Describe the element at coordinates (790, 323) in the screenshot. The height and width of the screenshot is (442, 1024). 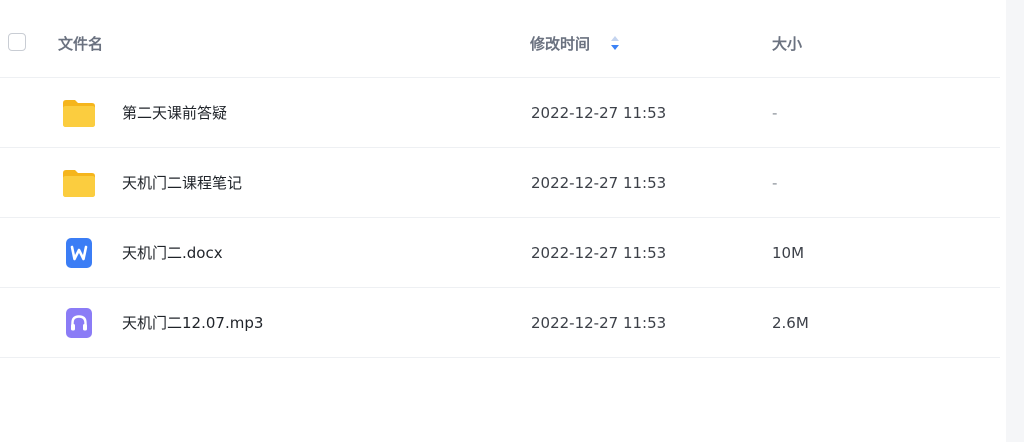
I see `file-size: 2.6M` at that location.